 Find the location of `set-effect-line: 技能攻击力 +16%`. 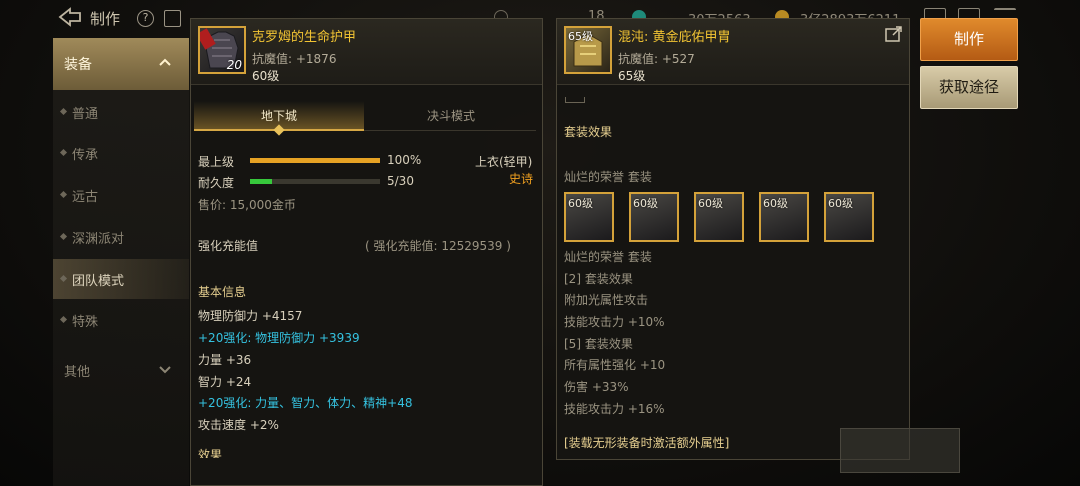

set-effect-line: 技能攻击力 +16% is located at coordinates (614, 409).